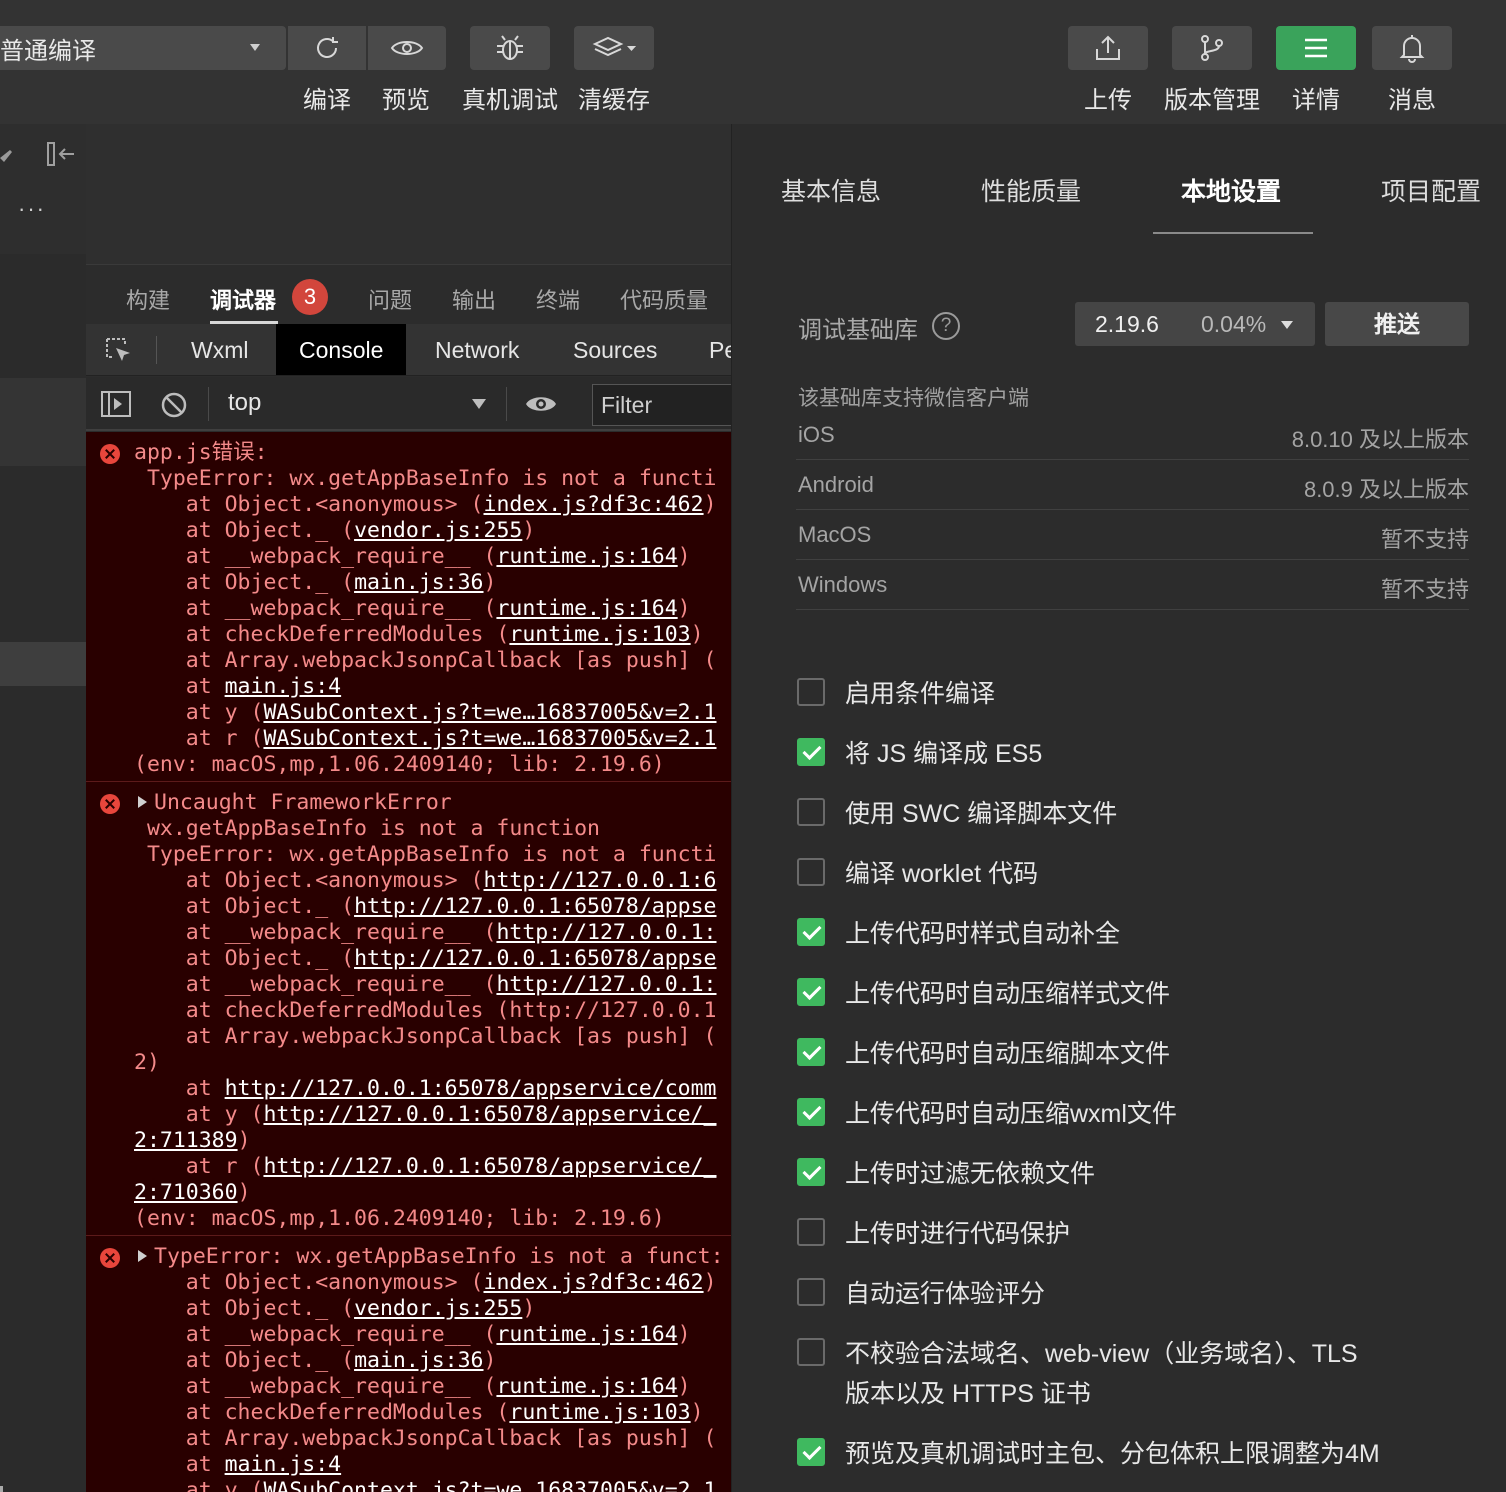  Describe the element at coordinates (201, 452) in the screenshot. I see `log-line: app.js错误:` at that location.